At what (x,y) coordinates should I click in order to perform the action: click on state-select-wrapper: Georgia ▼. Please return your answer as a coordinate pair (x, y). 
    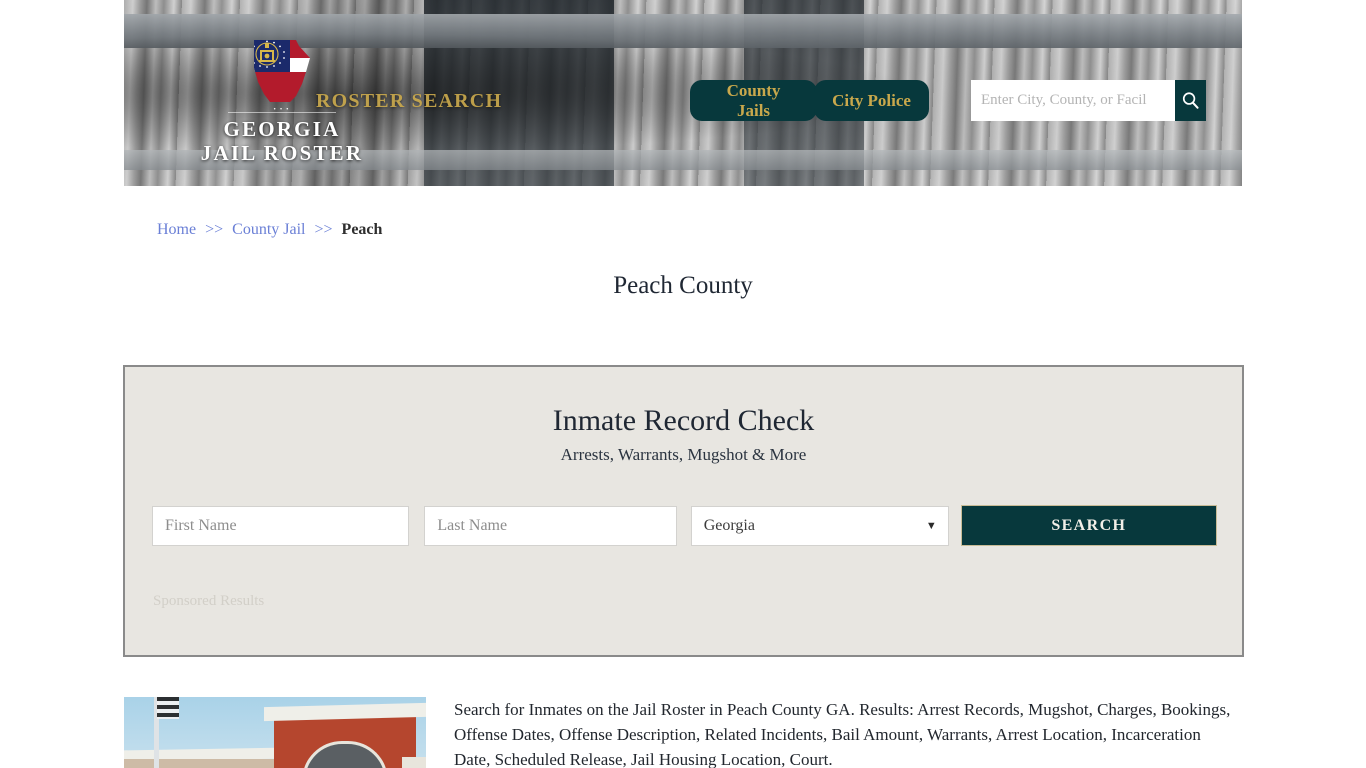
    Looking at the image, I should click on (819, 525).